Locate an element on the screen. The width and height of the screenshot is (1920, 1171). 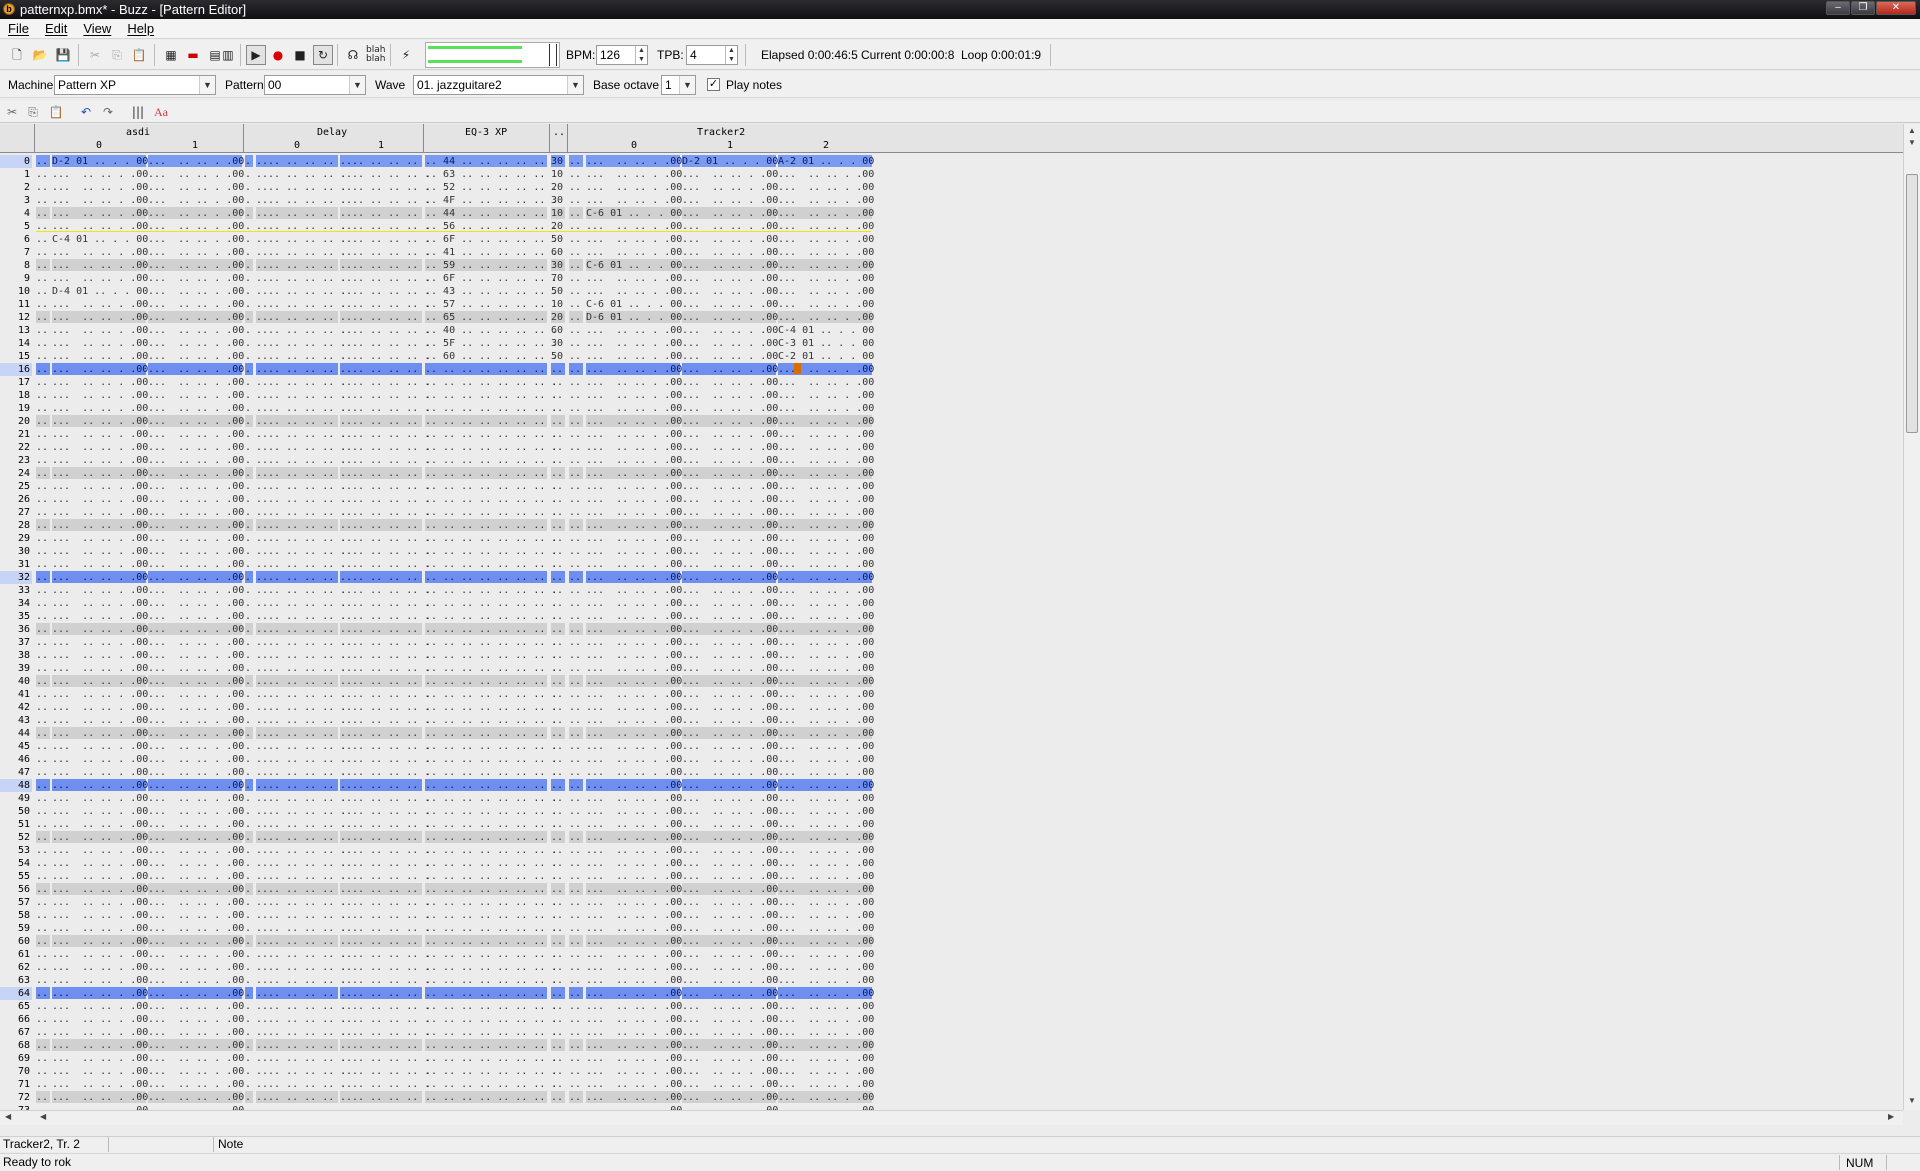
pattern-cell: .. 57 .. .. .. .. .. . is located at coordinates (491, 304).